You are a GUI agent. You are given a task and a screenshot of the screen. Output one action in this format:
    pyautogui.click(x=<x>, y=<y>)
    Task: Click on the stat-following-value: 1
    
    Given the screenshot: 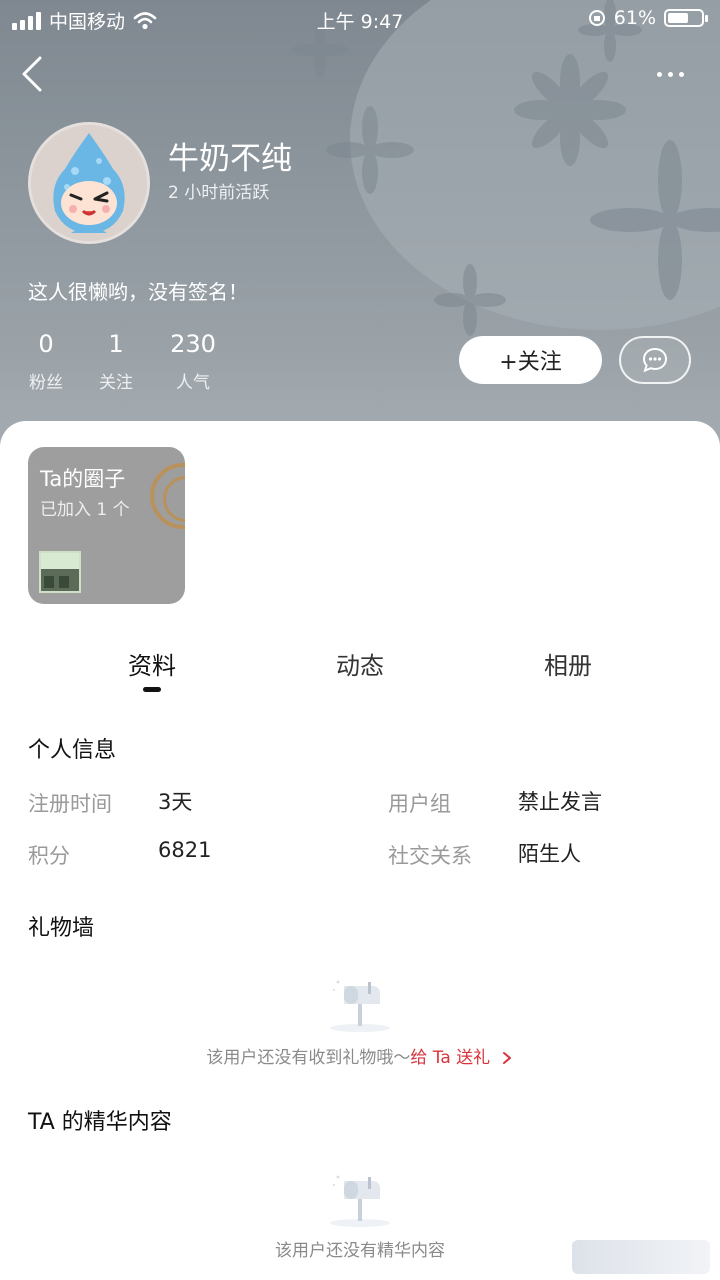 What is the action you would take?
    pyautogui.click(x=116, y=344)
    